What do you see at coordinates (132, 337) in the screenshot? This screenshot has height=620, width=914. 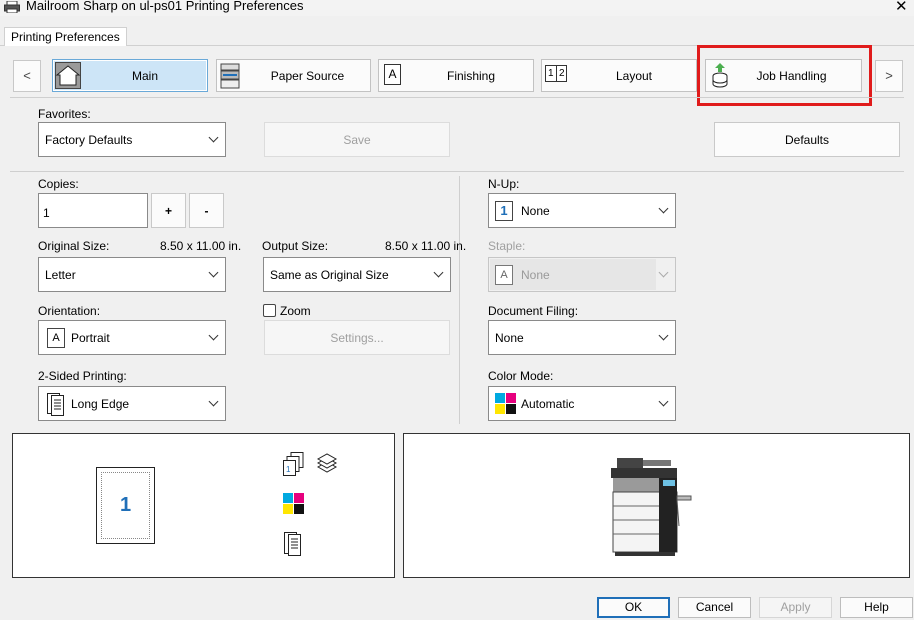 I see `orientation-select: A Portrait` at bounding box center [132, 337].